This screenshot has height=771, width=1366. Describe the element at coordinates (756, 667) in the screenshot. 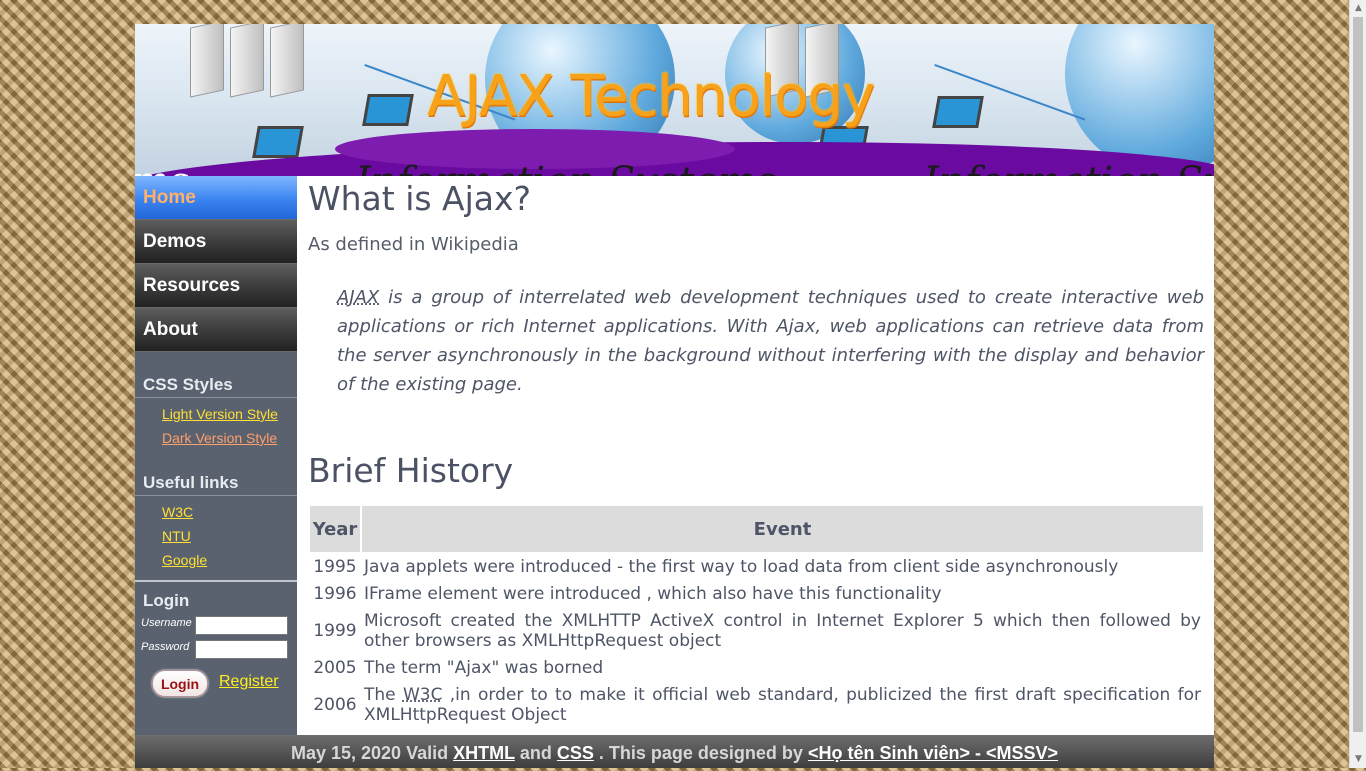

I see `table-row: 2005 The term "Ajax" was borned` at that location.